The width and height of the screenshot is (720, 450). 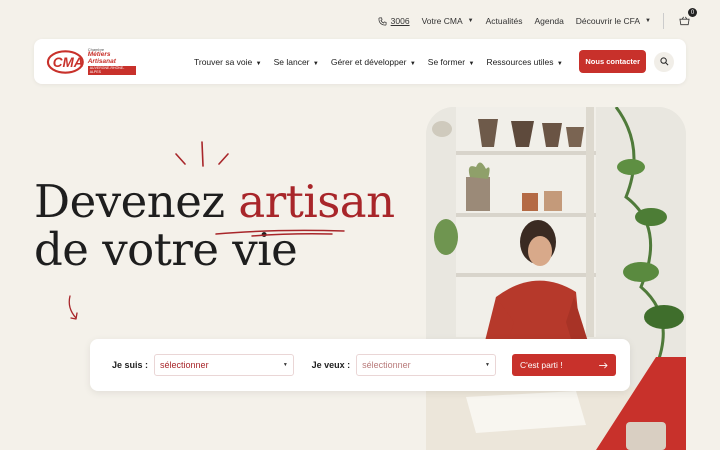 What do you see at coordinates (382, 21) in the screenshot?
I see `phone-icon` at bounding box center [382, 21].